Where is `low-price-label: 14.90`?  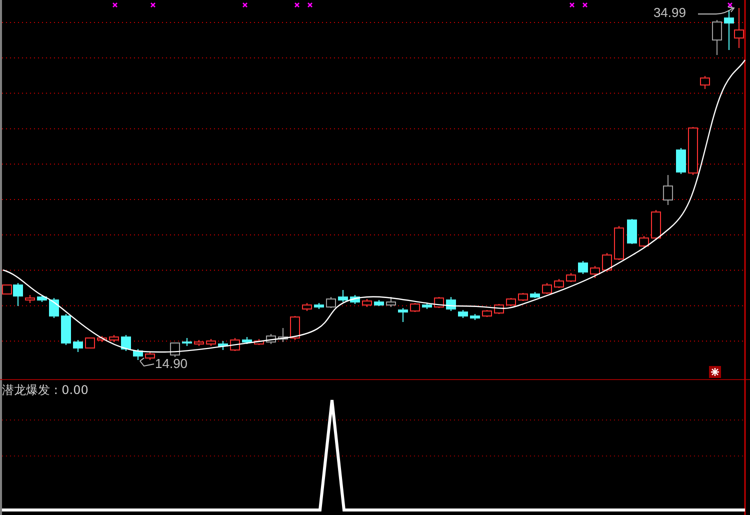
low-price-label: 14.90 is located at coordinates (171, 363).